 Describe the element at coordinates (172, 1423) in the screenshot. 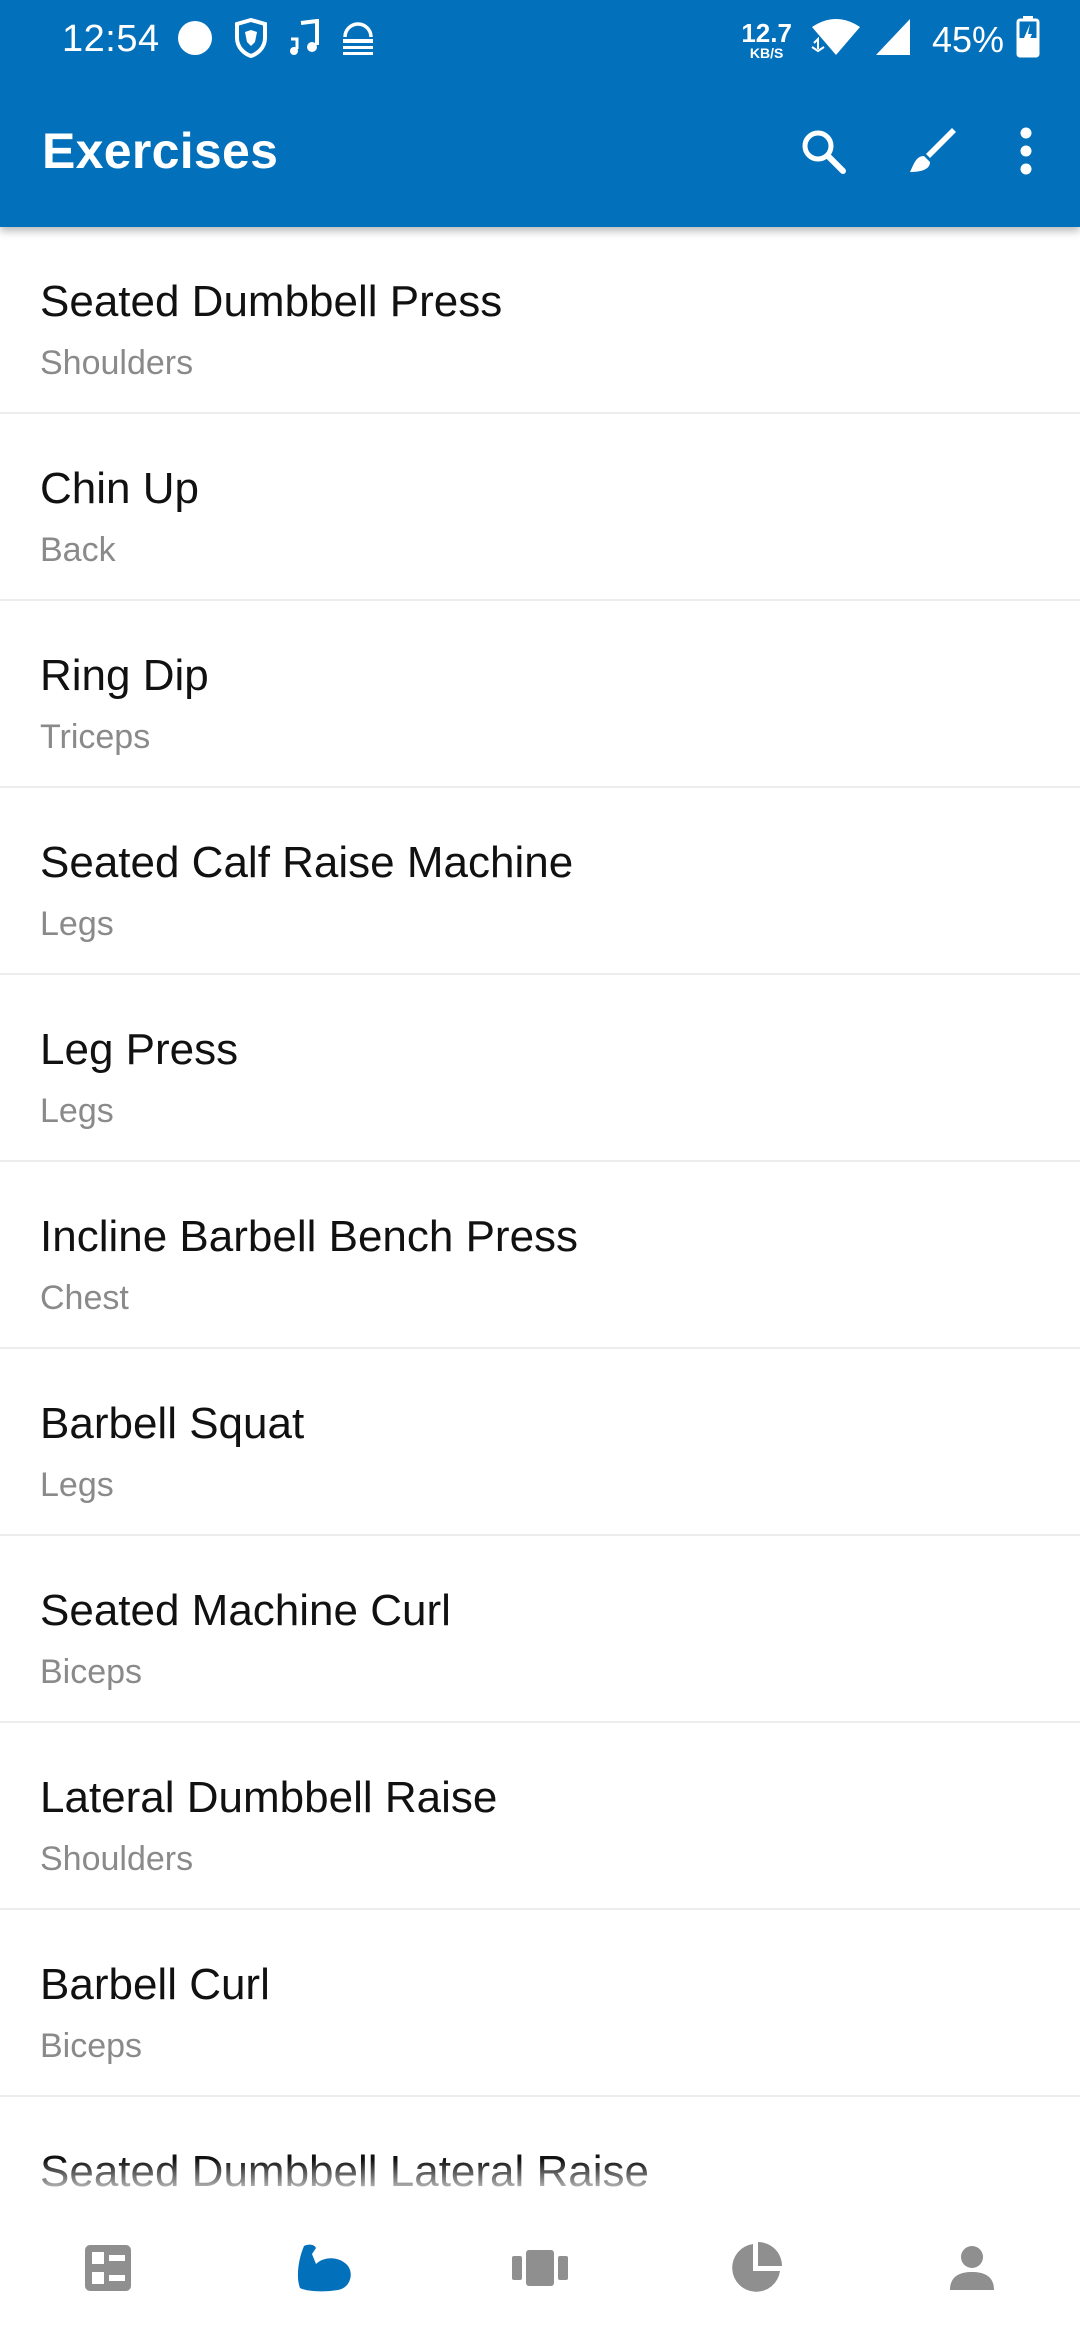

I see `exercise-name: Barbell Squat` at that location.